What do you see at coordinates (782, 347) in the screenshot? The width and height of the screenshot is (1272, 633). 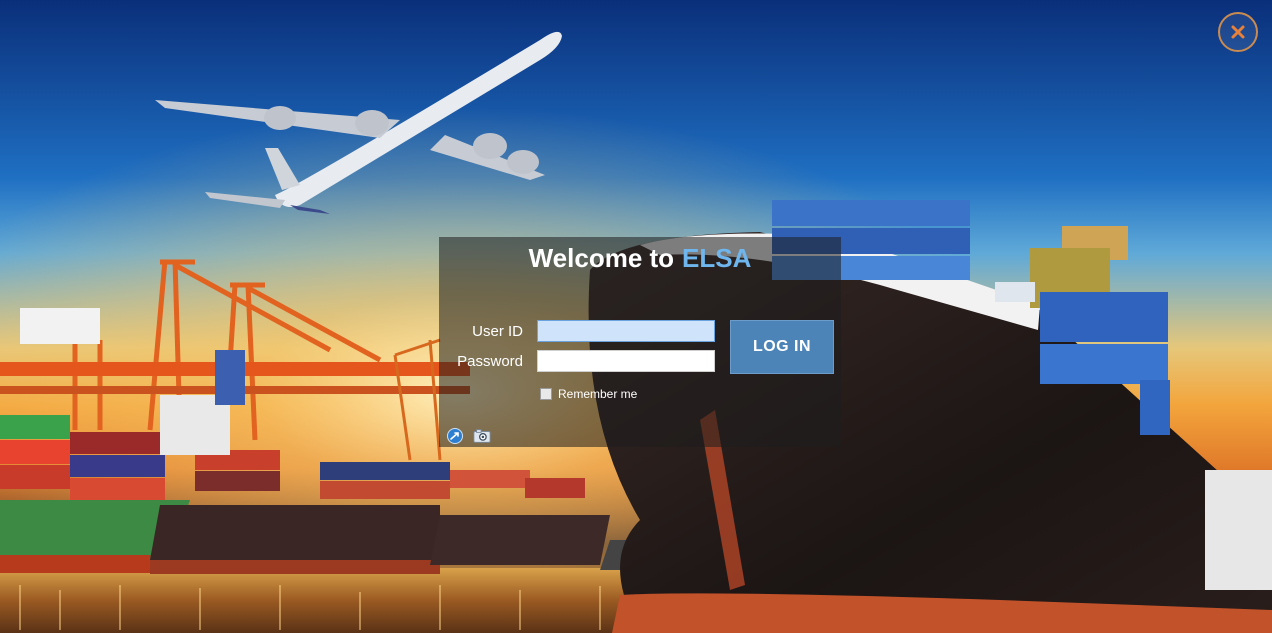 I see `login-button: LOG IN` at bounding box center [782, 347].